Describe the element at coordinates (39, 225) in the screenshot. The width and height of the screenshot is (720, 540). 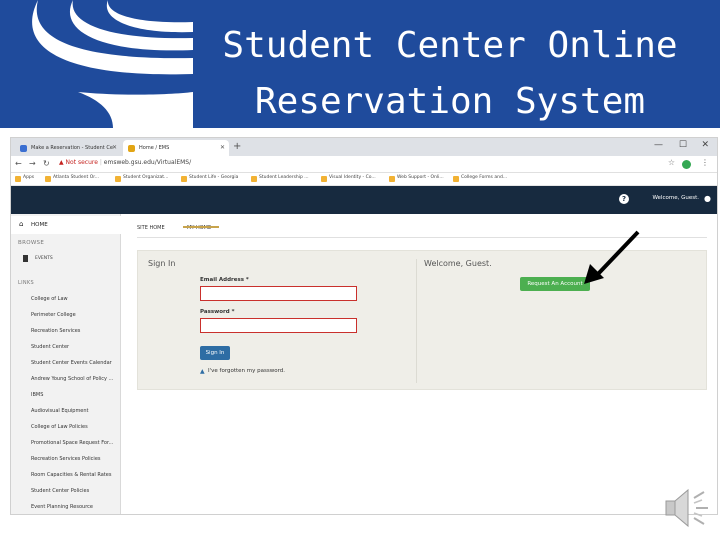
I see `sidebar-item-label: HOME` at that location.